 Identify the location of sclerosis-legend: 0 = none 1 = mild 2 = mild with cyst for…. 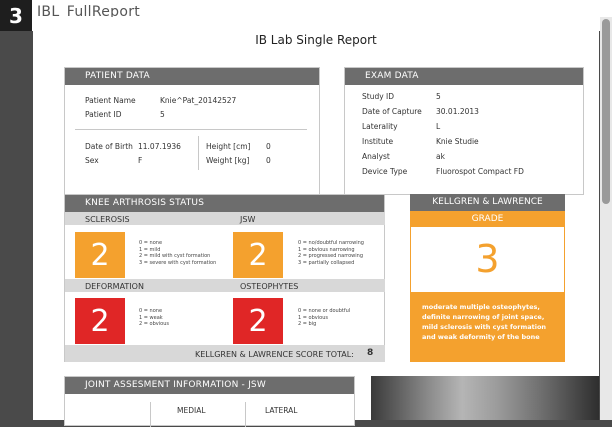
(177, 253).